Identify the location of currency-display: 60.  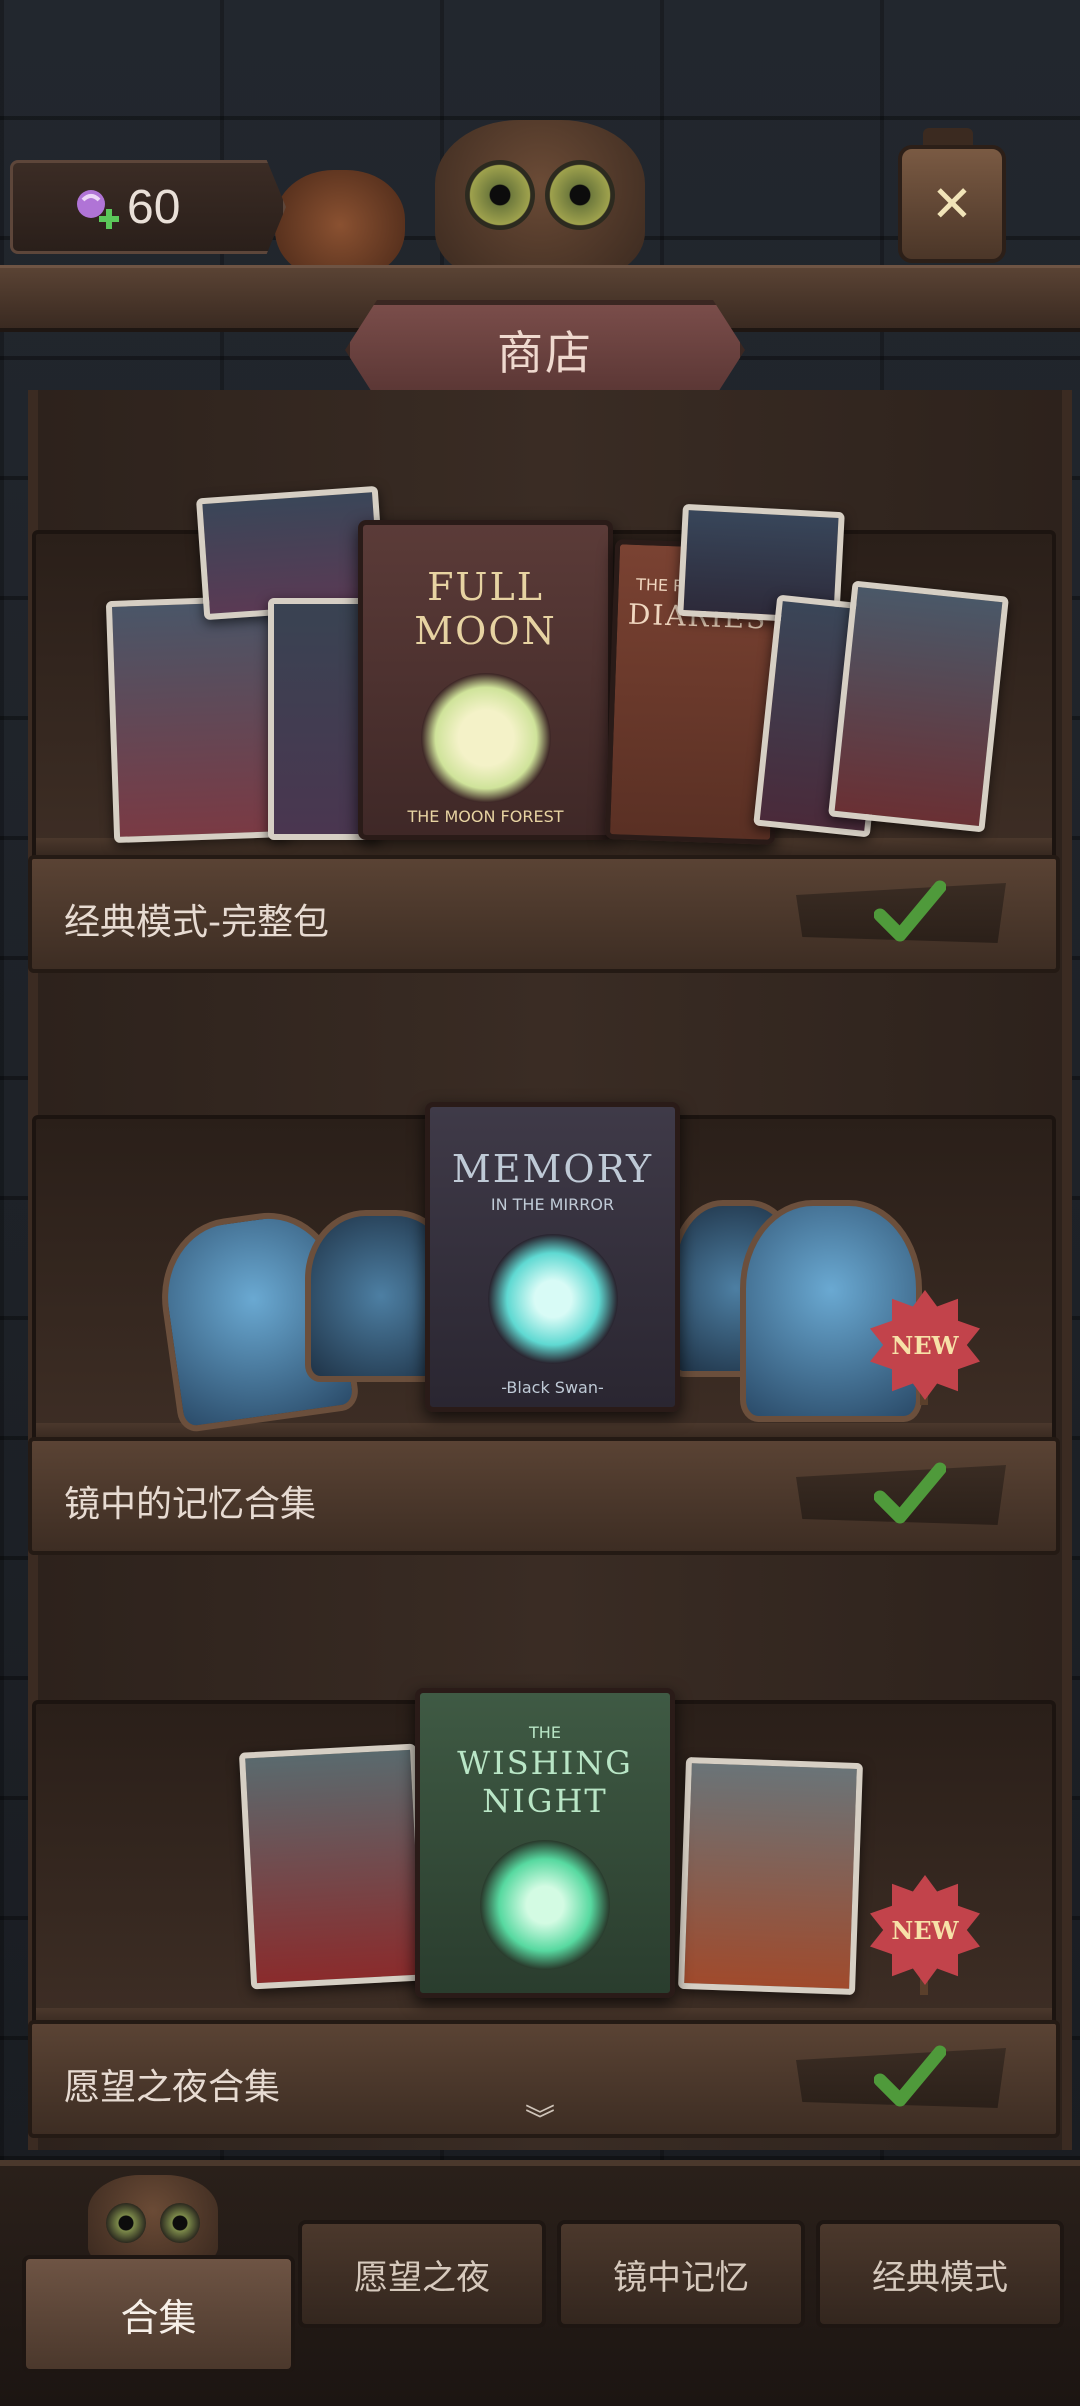
(148, 207).